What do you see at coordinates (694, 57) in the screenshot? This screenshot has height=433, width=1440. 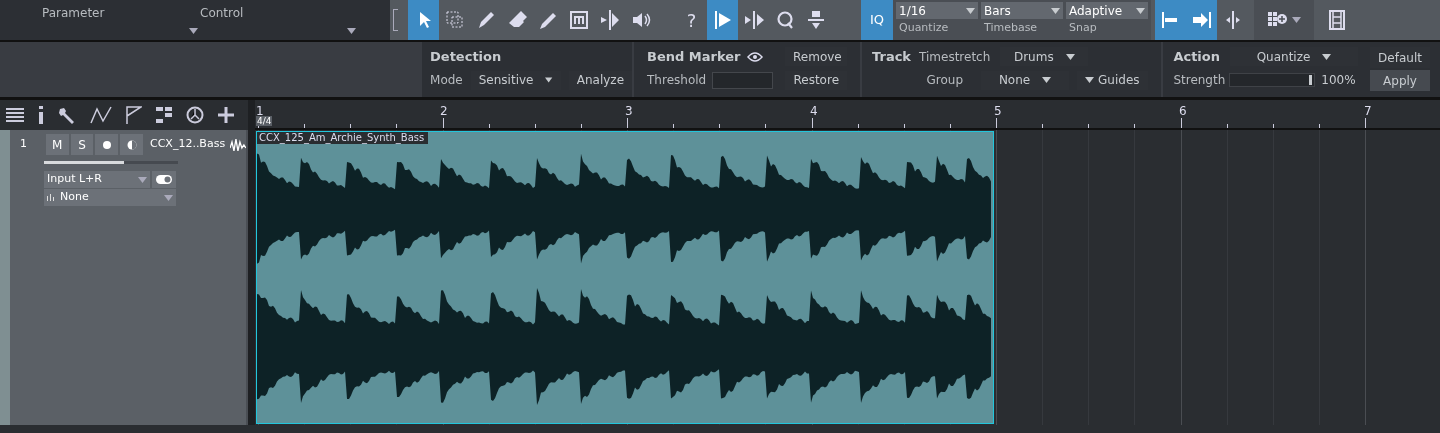 I see `section-title: Bend Marker` at bounding box center [694, 57].